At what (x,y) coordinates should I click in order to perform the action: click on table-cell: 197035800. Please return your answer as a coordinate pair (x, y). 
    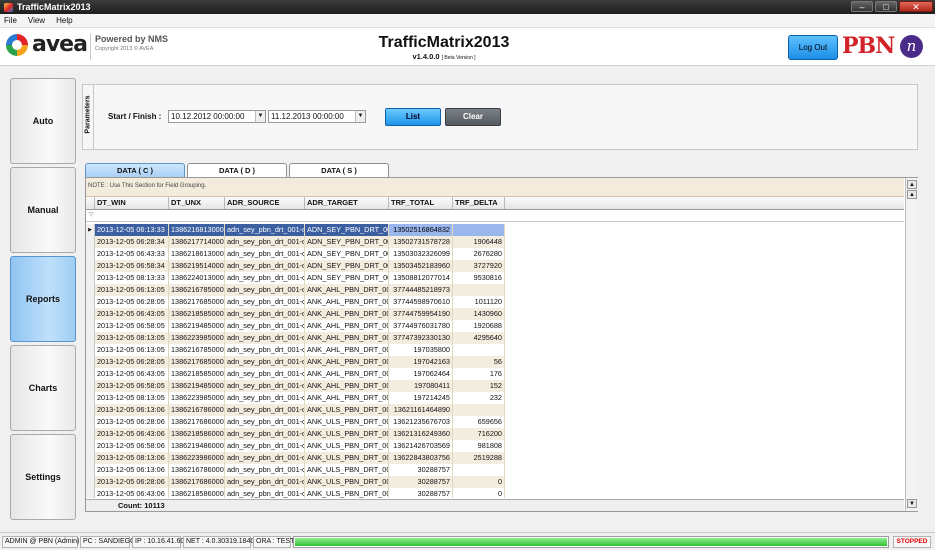
    Looking at the image, I should click on (421, 350).